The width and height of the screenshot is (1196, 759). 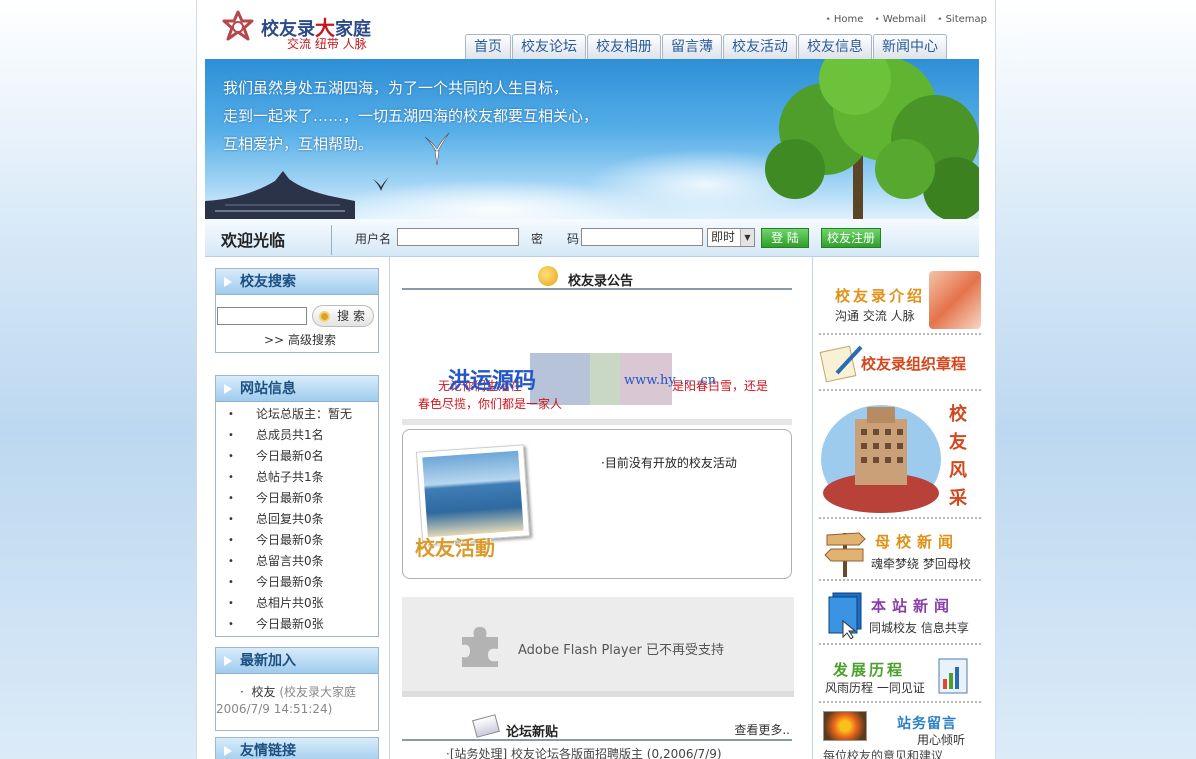 I want to click on intro-block: 校友录介绍 沟通 交流 人脉, so click(x=900, y=302).